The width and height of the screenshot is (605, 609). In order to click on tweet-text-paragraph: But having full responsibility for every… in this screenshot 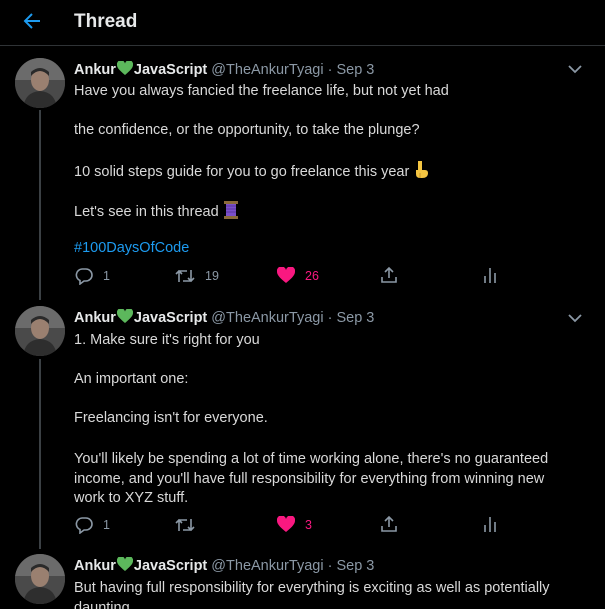, I will do `click(312, 594)`.